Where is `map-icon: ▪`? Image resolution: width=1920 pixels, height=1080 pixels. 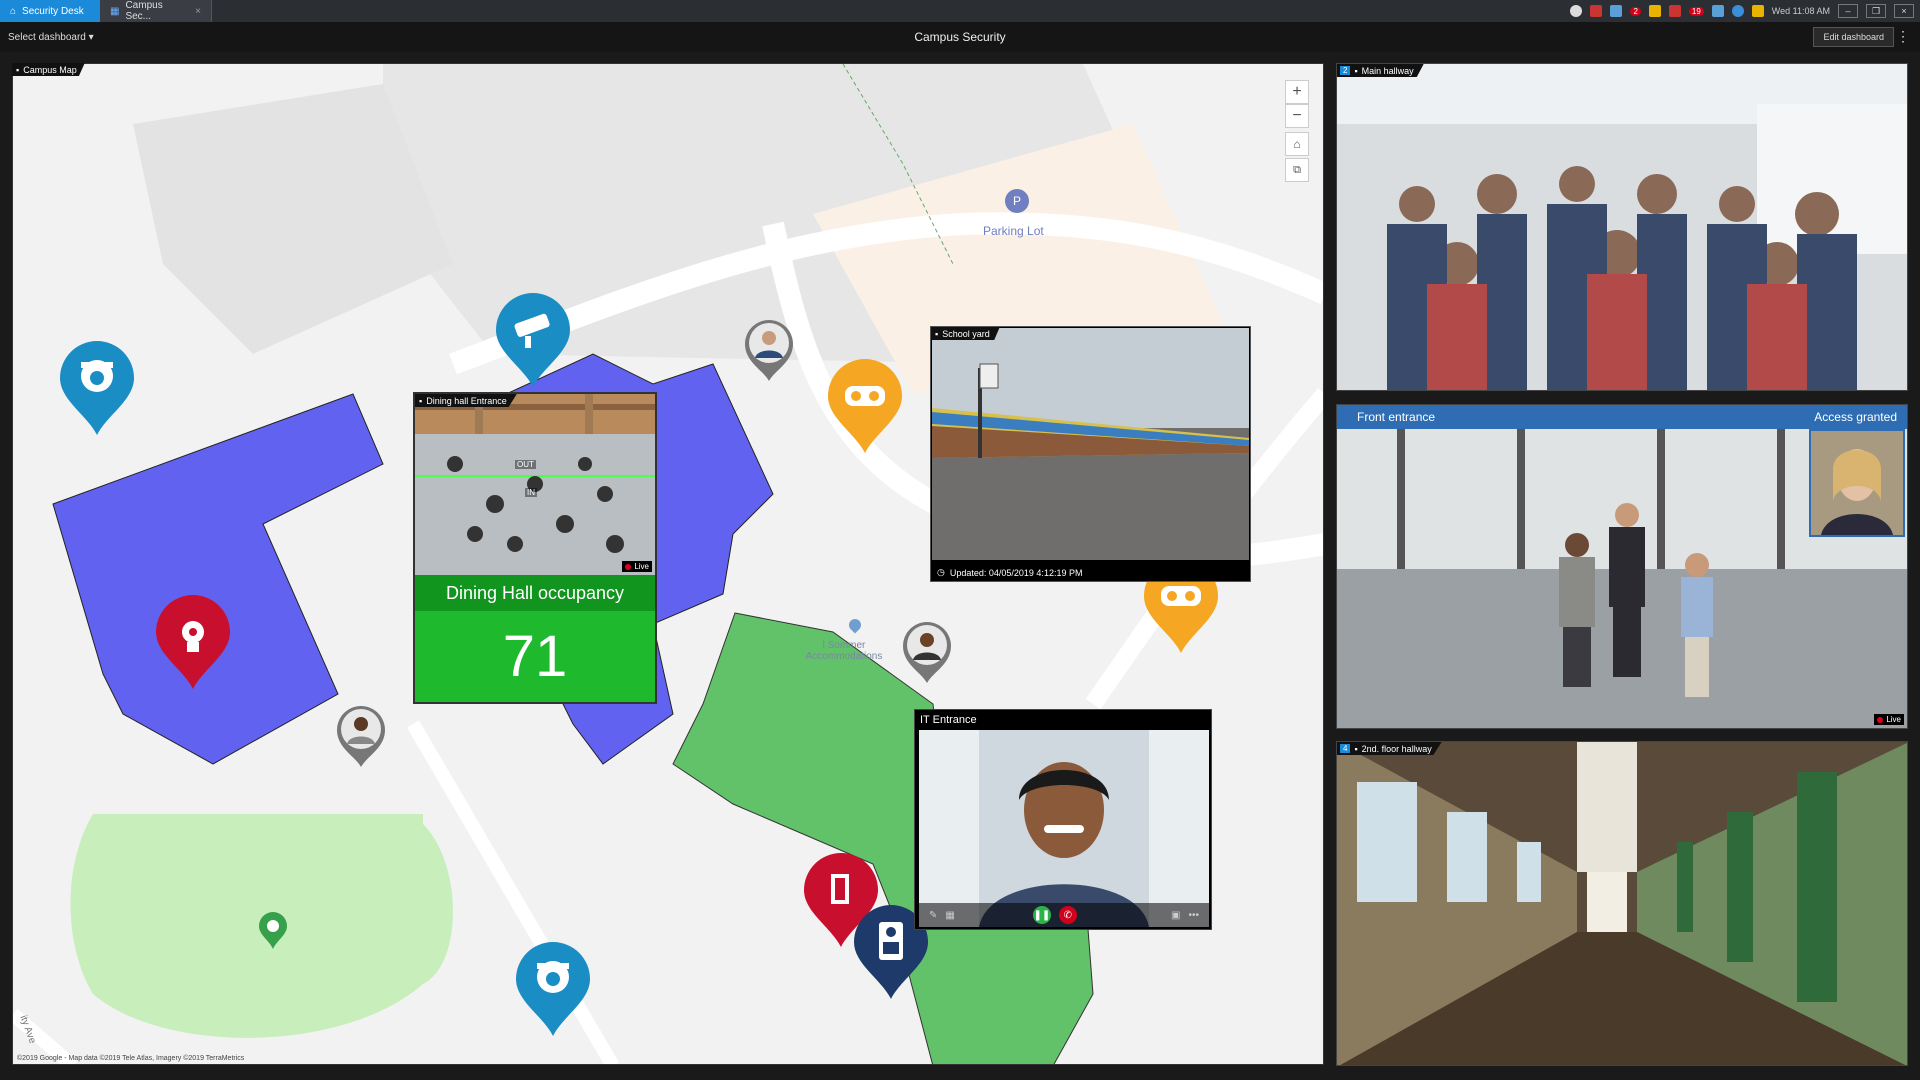
map-icon: ▪ is located at coordinates (18, 69).